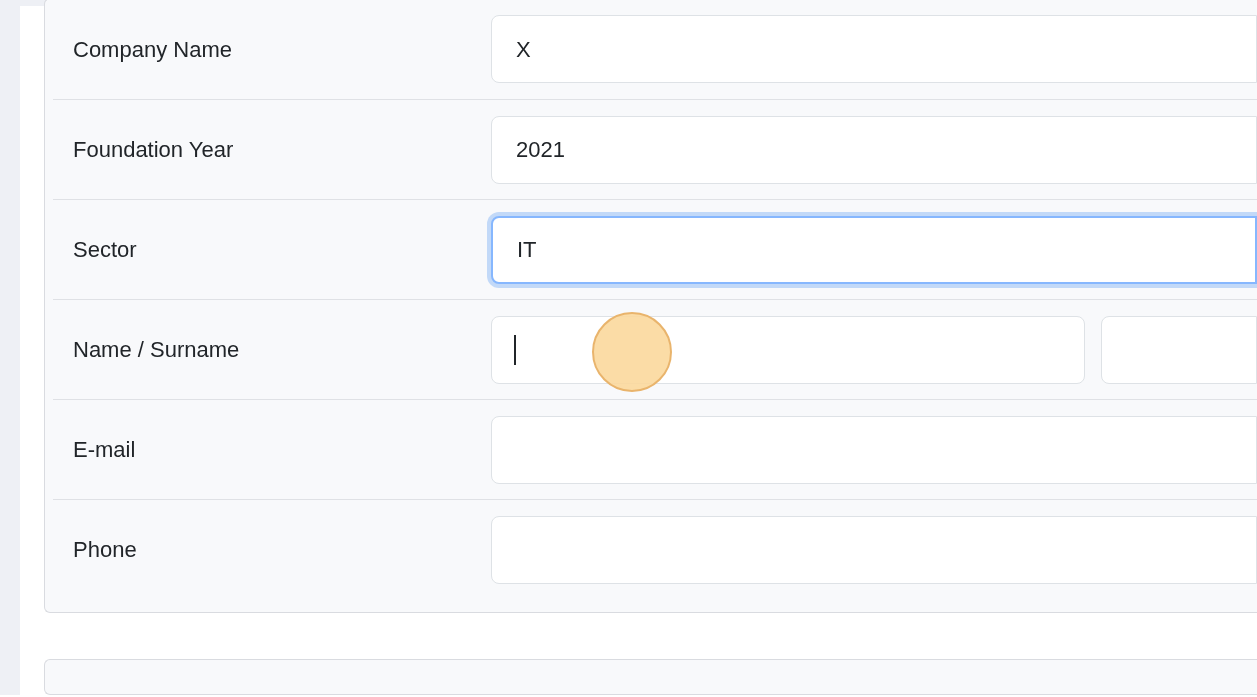  What do you see at coordinates (152, 49) in the screenshot?
I see `field-label: Company Name` at bounding box center [152, 49].